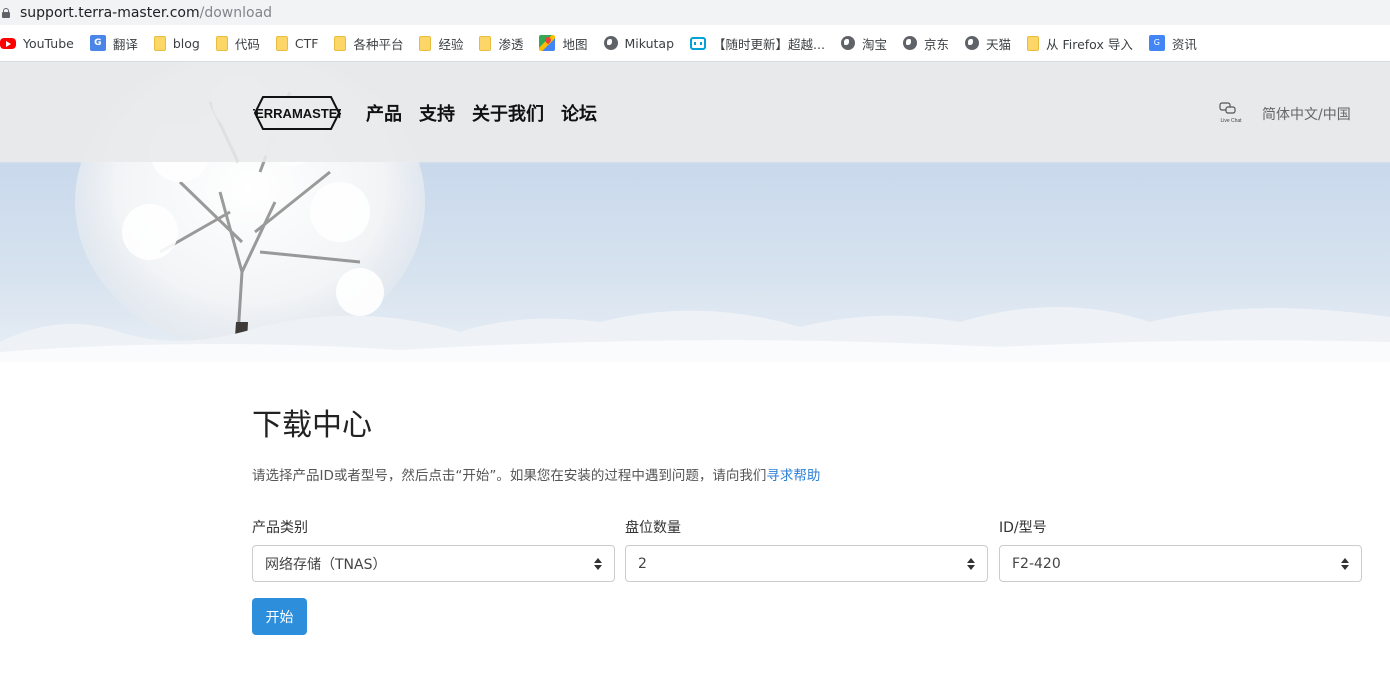 This screenshot has height=687, width=1390. I want to click on bookmark-platforms: 各种平台, so click(372, 43).